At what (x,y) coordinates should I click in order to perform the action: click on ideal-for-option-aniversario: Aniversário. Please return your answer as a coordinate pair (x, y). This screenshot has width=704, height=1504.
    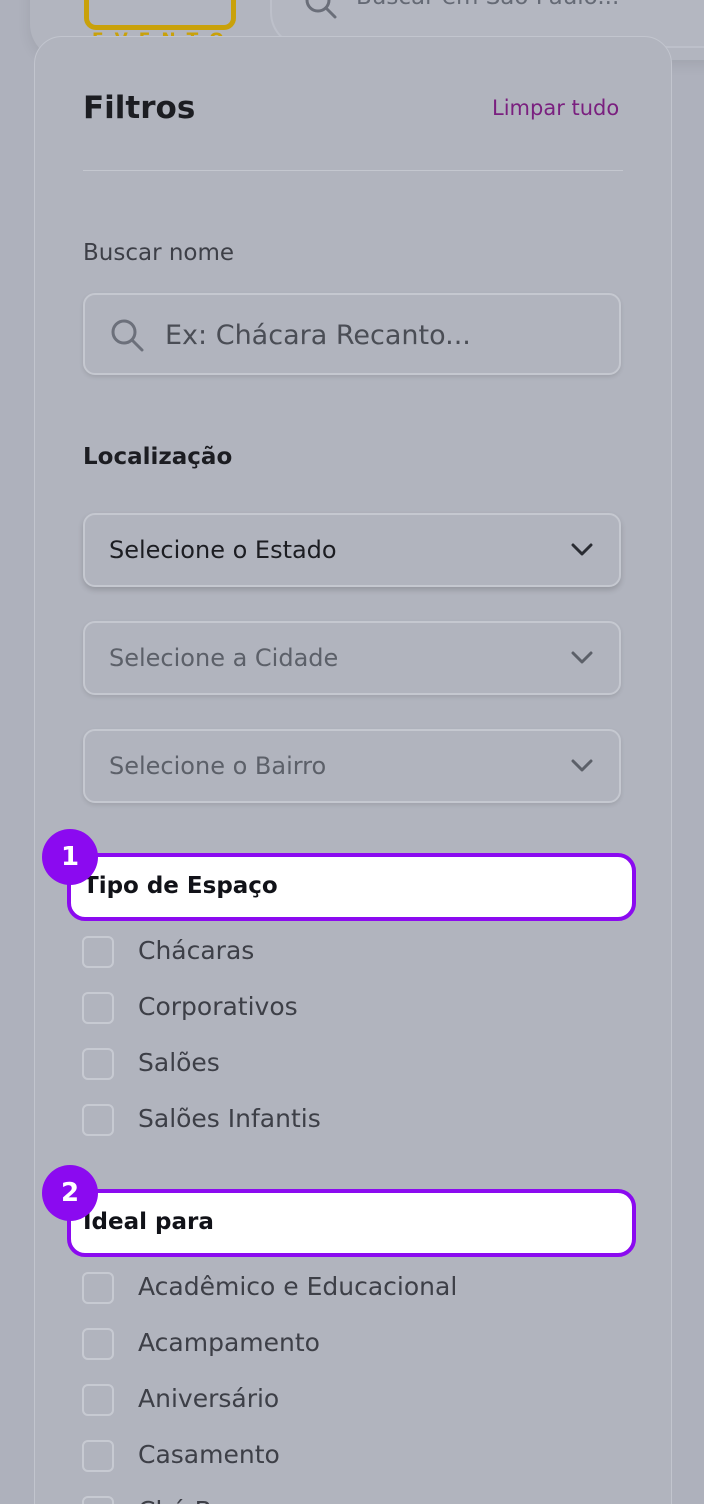
    Looking at the image, I should click on (362, 1400).